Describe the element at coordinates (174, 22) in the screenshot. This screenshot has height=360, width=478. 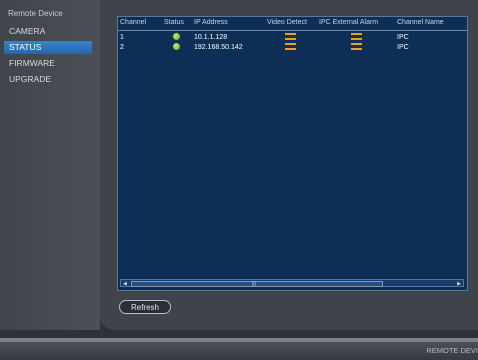
I see `column-header-status: Status` at that location.